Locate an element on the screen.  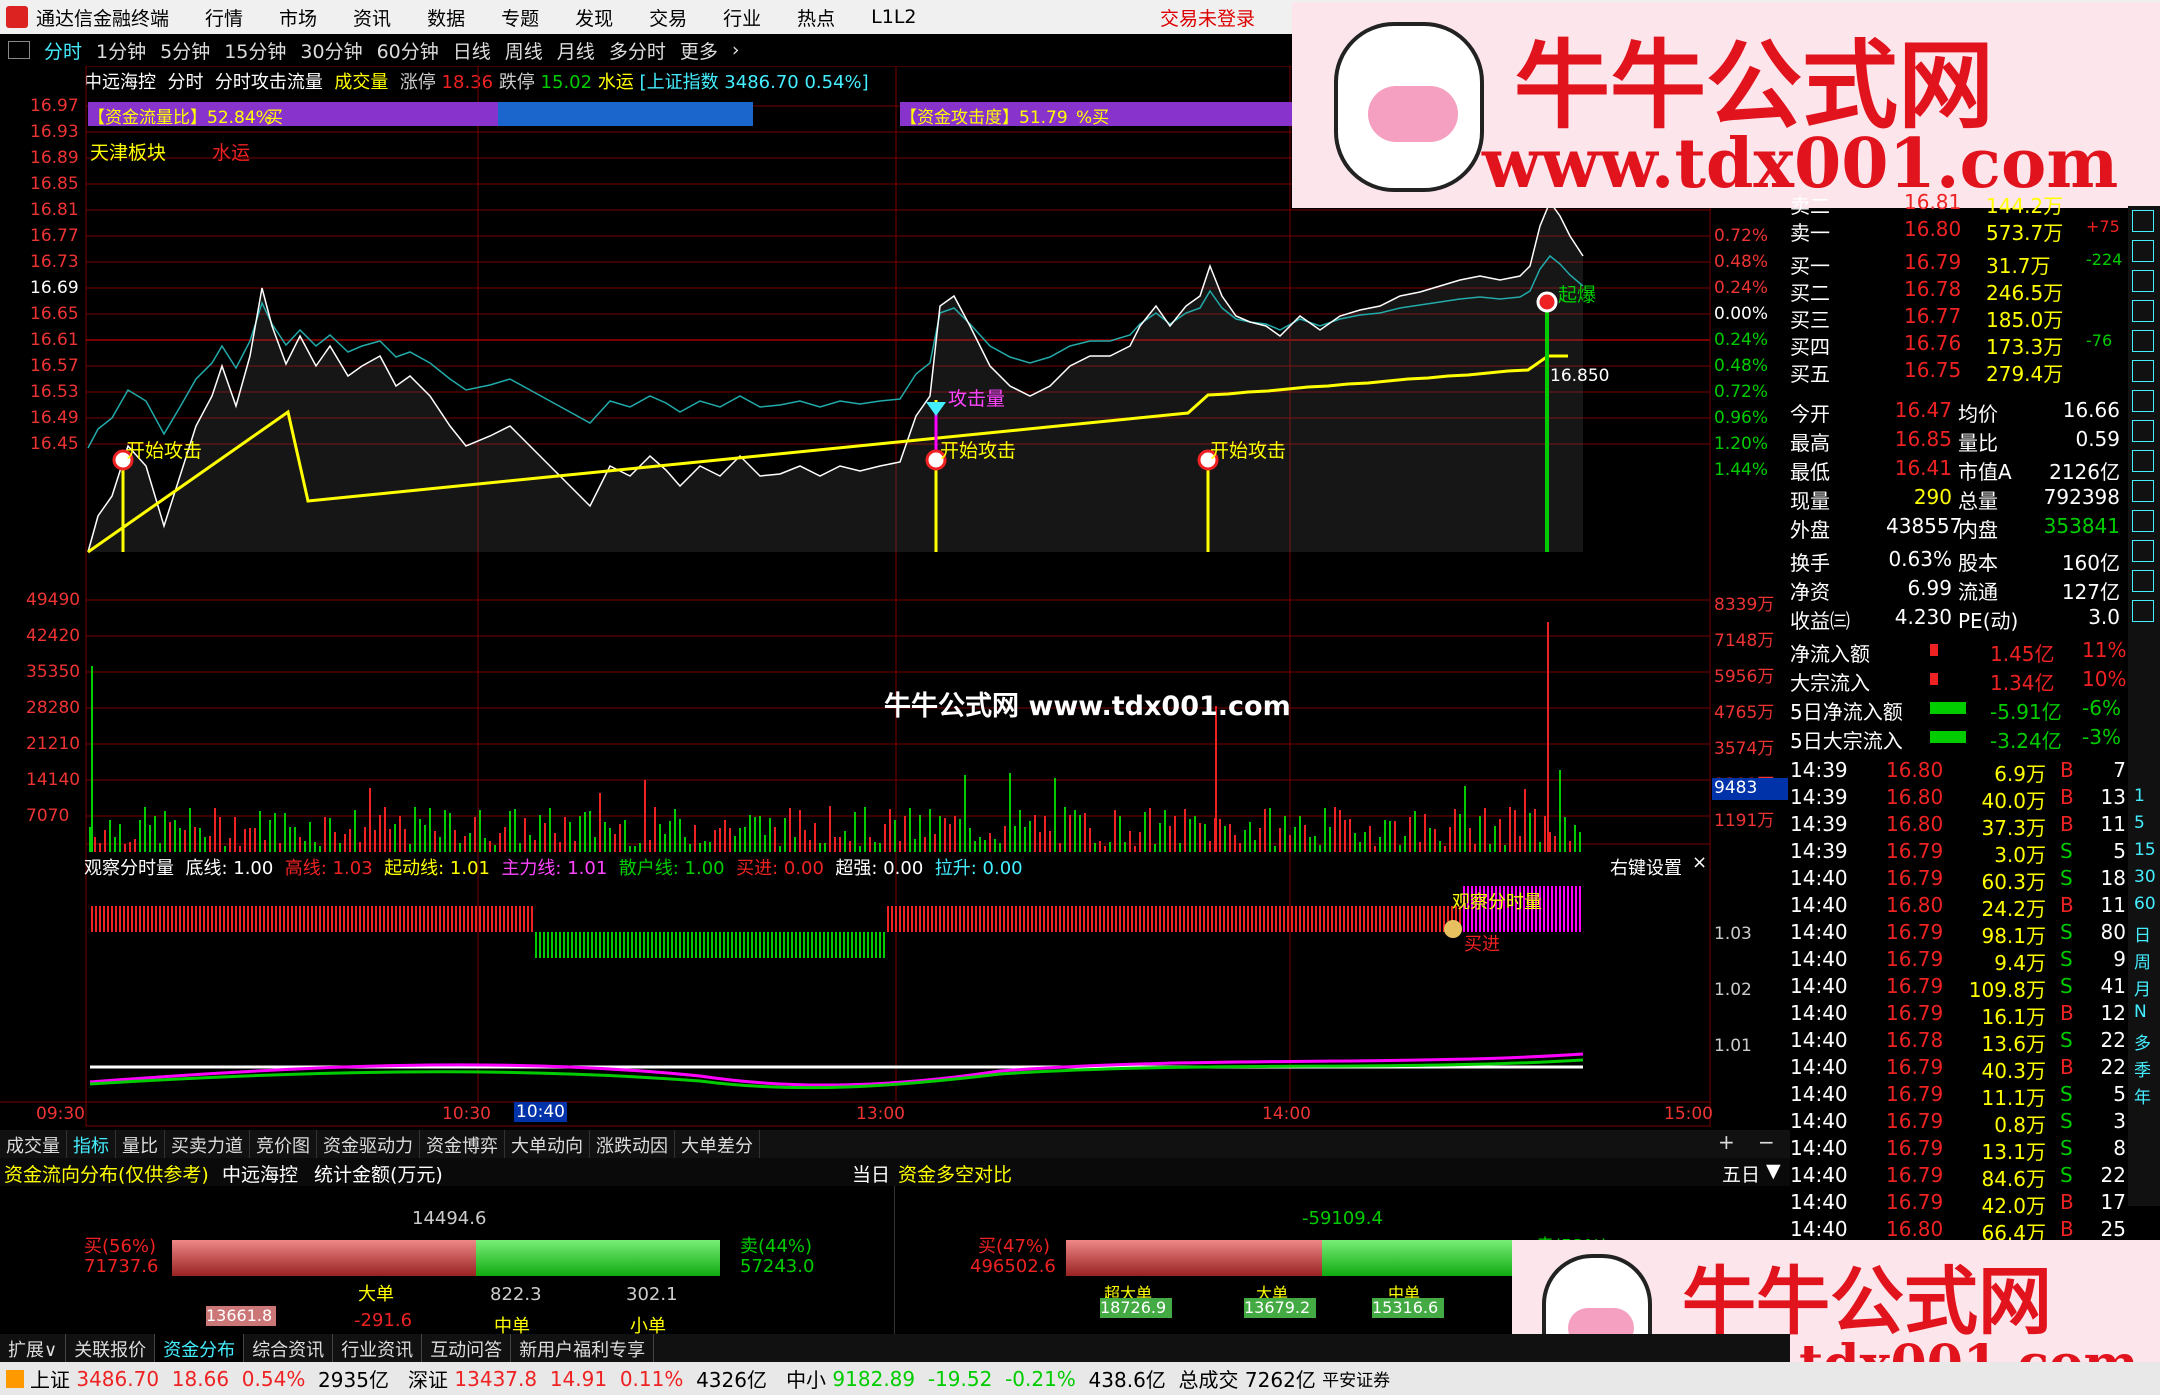
dropdown-icon: ▼ is located at coordinates (1773, 1171).